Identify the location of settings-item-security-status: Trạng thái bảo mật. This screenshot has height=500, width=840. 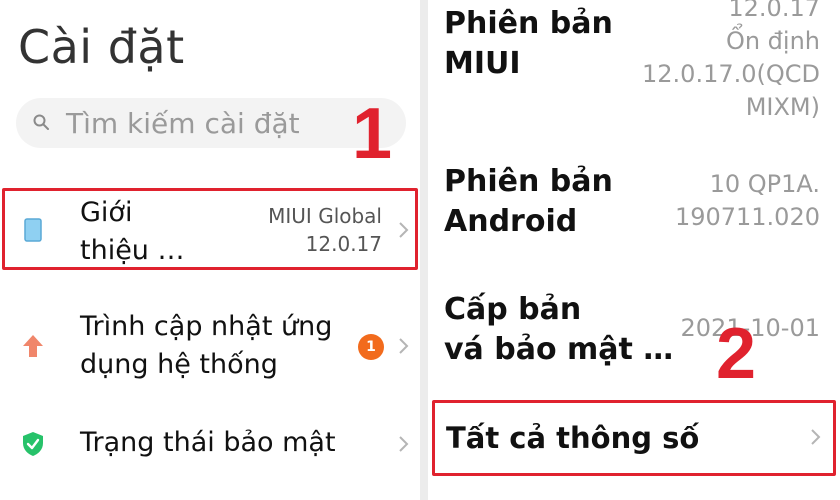
(210, 445).